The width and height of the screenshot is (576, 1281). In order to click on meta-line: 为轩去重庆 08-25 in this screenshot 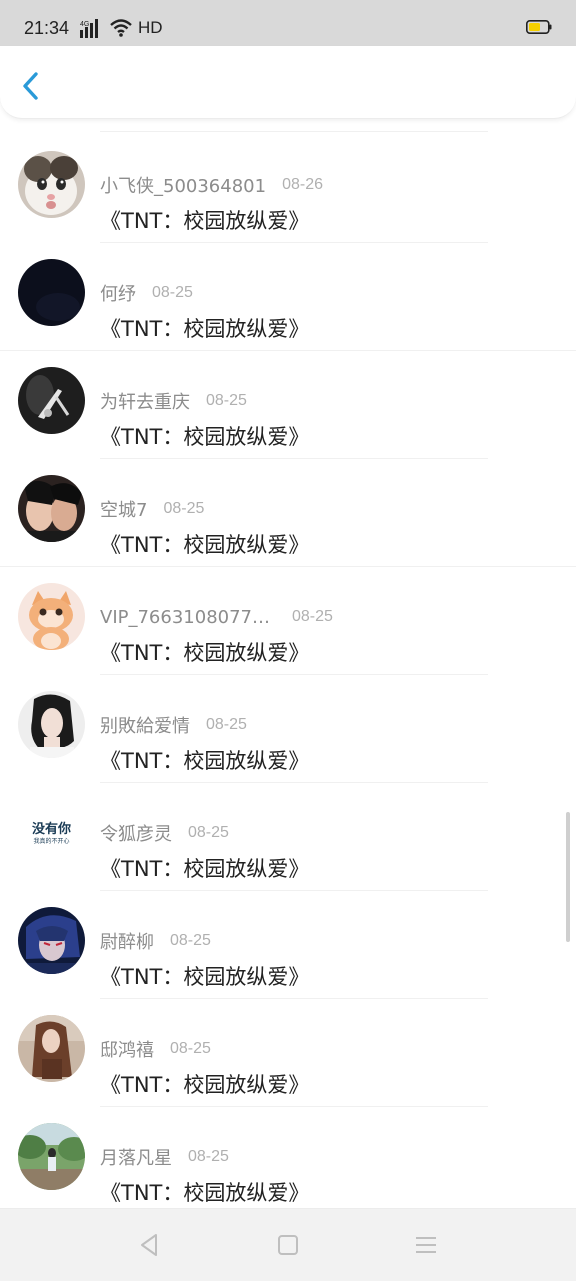, I will do `click(173, 401)`.